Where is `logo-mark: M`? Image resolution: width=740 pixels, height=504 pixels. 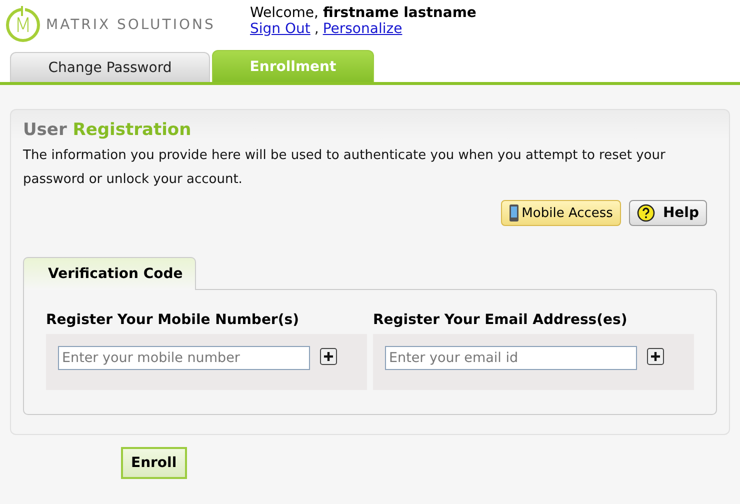 logo-mark: M is located at coordinates (23, 25).